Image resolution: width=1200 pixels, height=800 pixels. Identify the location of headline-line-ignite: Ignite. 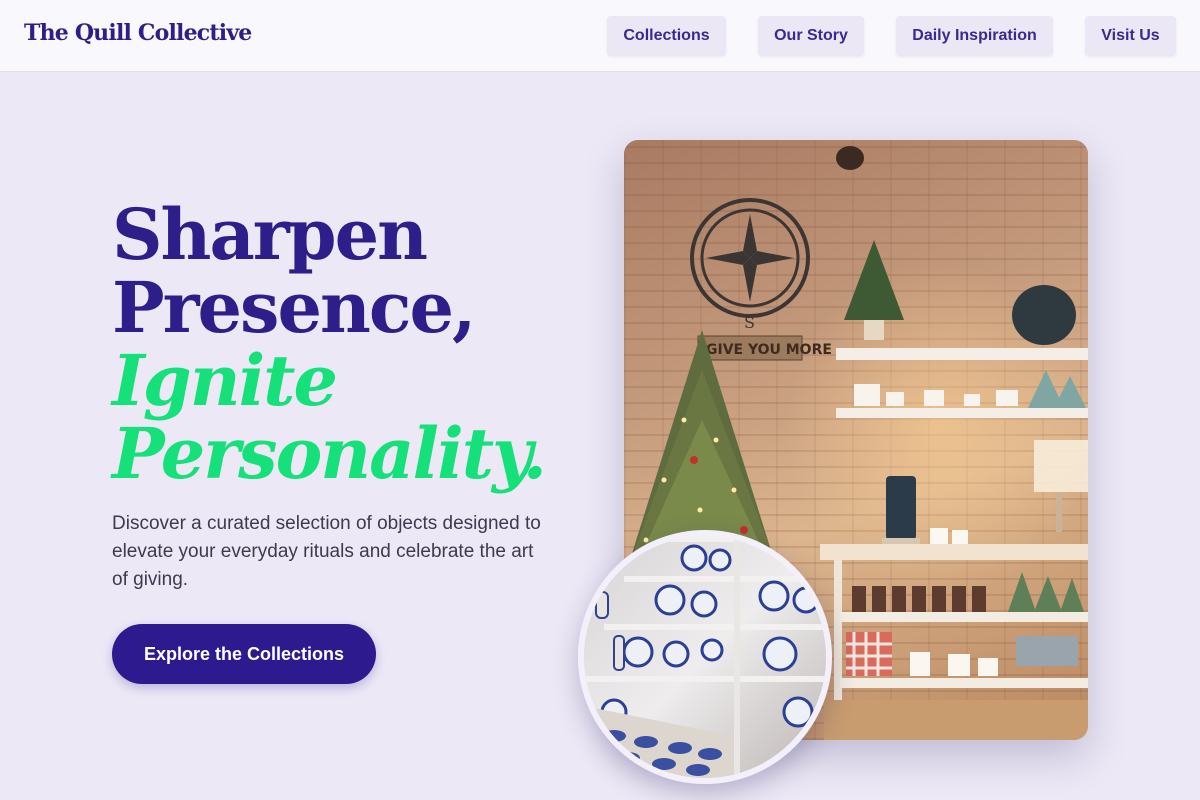
(225, 380).